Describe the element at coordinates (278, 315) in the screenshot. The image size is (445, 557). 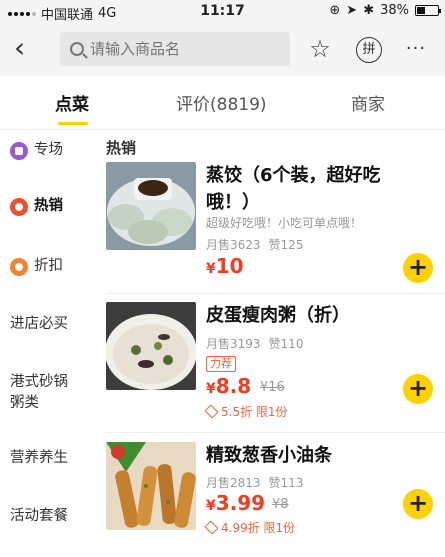
I see `item-name: 皮蛋瘦肉粥（折）` at that location.